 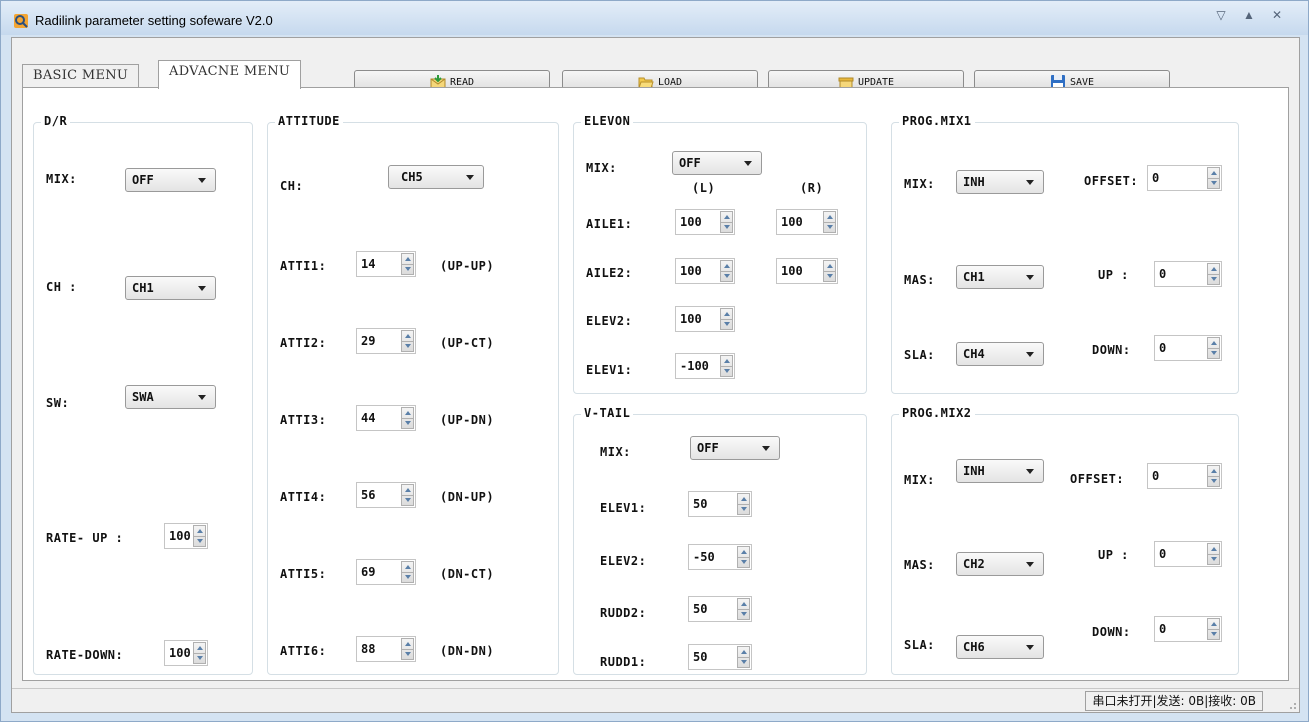 I want to click on dr-rate-down-spinner: 100, so click(x=186, y=653).